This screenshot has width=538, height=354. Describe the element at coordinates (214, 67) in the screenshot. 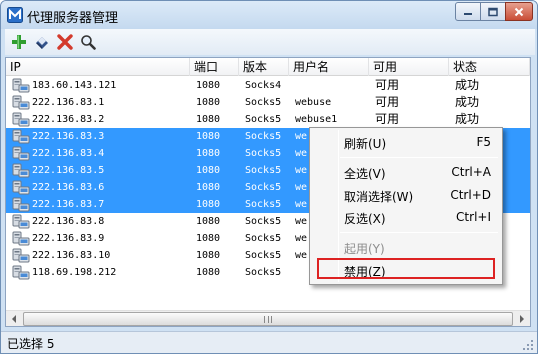

I see `column-header-port: 端口` at that location.